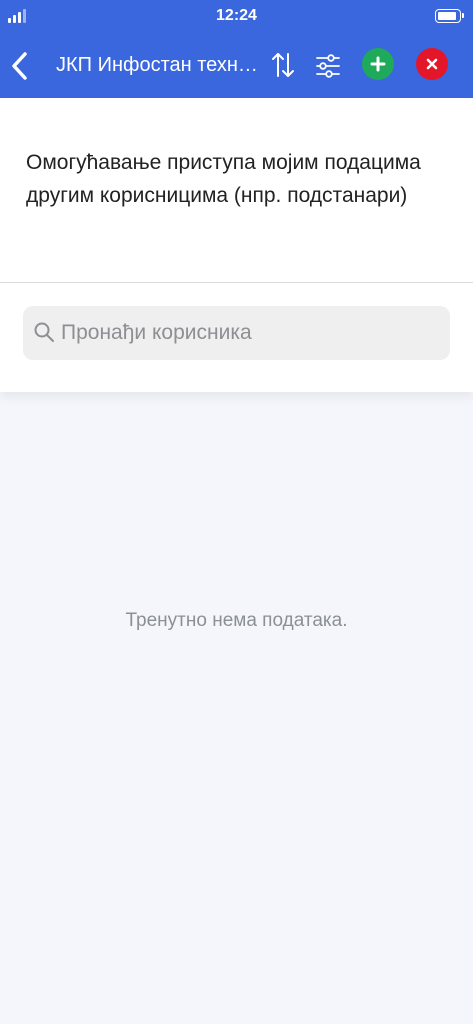 The width and height of the screenshot is (473, 1024). I want to click on back-button, so click(20, 66).